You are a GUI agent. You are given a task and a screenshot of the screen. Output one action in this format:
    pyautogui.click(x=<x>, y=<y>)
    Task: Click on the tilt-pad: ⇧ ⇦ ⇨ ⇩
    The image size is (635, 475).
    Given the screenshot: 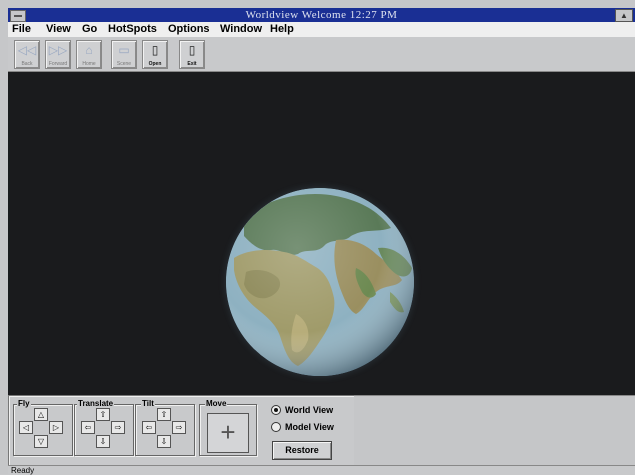 What is the action you would take?
    pyautogui.click(x=164, y=430)
    